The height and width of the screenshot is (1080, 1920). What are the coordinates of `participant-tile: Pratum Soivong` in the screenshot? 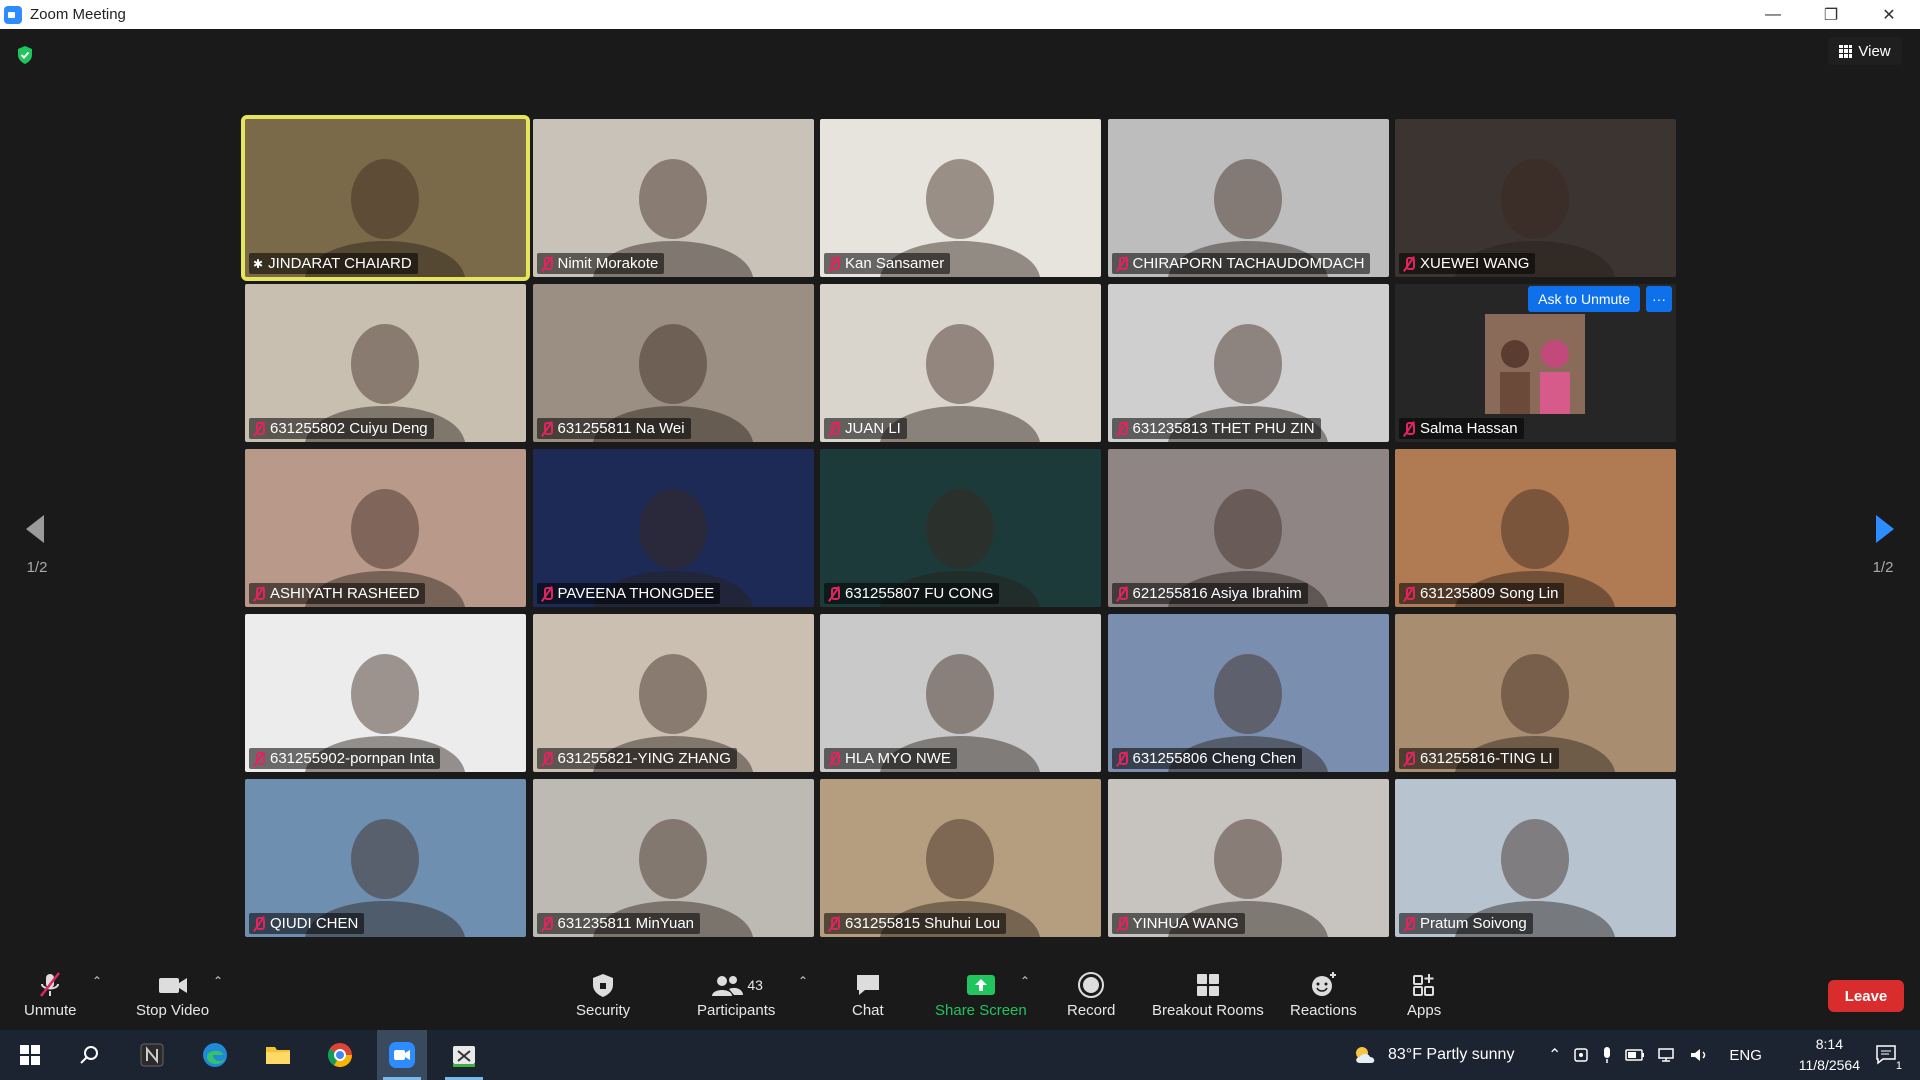 It's located at (1535, 858).